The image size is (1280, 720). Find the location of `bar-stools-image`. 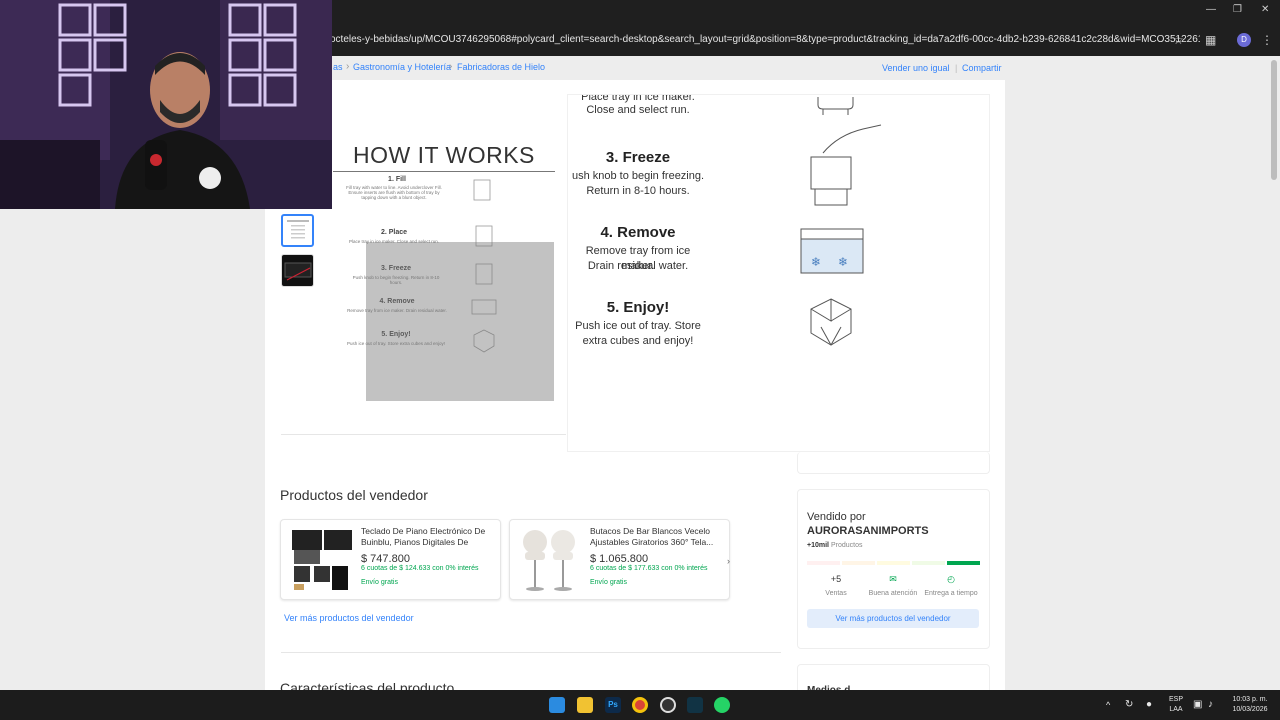

bar-stools-image is located at coordinates (549, 560).